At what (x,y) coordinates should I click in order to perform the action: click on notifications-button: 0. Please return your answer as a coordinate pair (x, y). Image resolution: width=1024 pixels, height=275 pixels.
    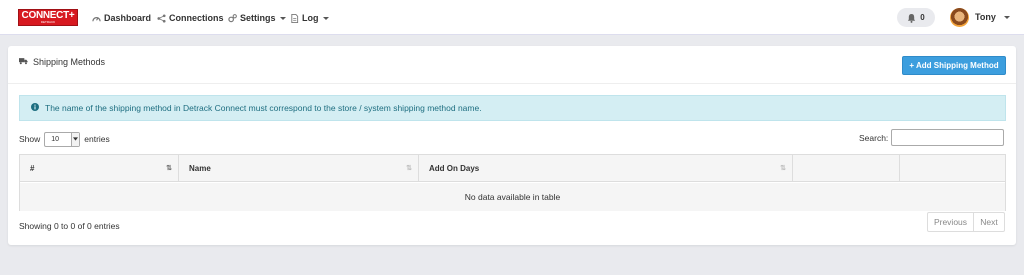
    Looking at the image, I should click on (916, 17).